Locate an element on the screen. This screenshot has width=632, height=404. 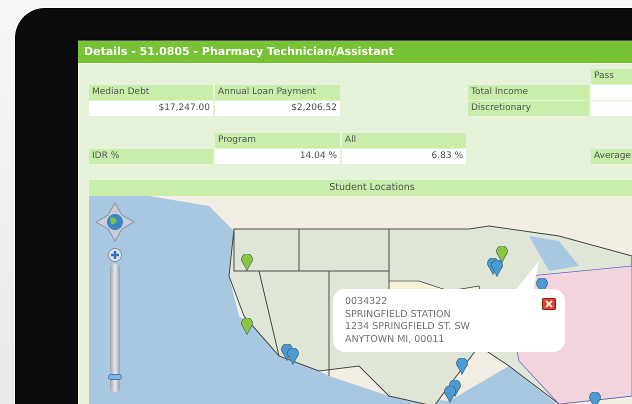
column-header: Pass is located at coordinates (611, 76).